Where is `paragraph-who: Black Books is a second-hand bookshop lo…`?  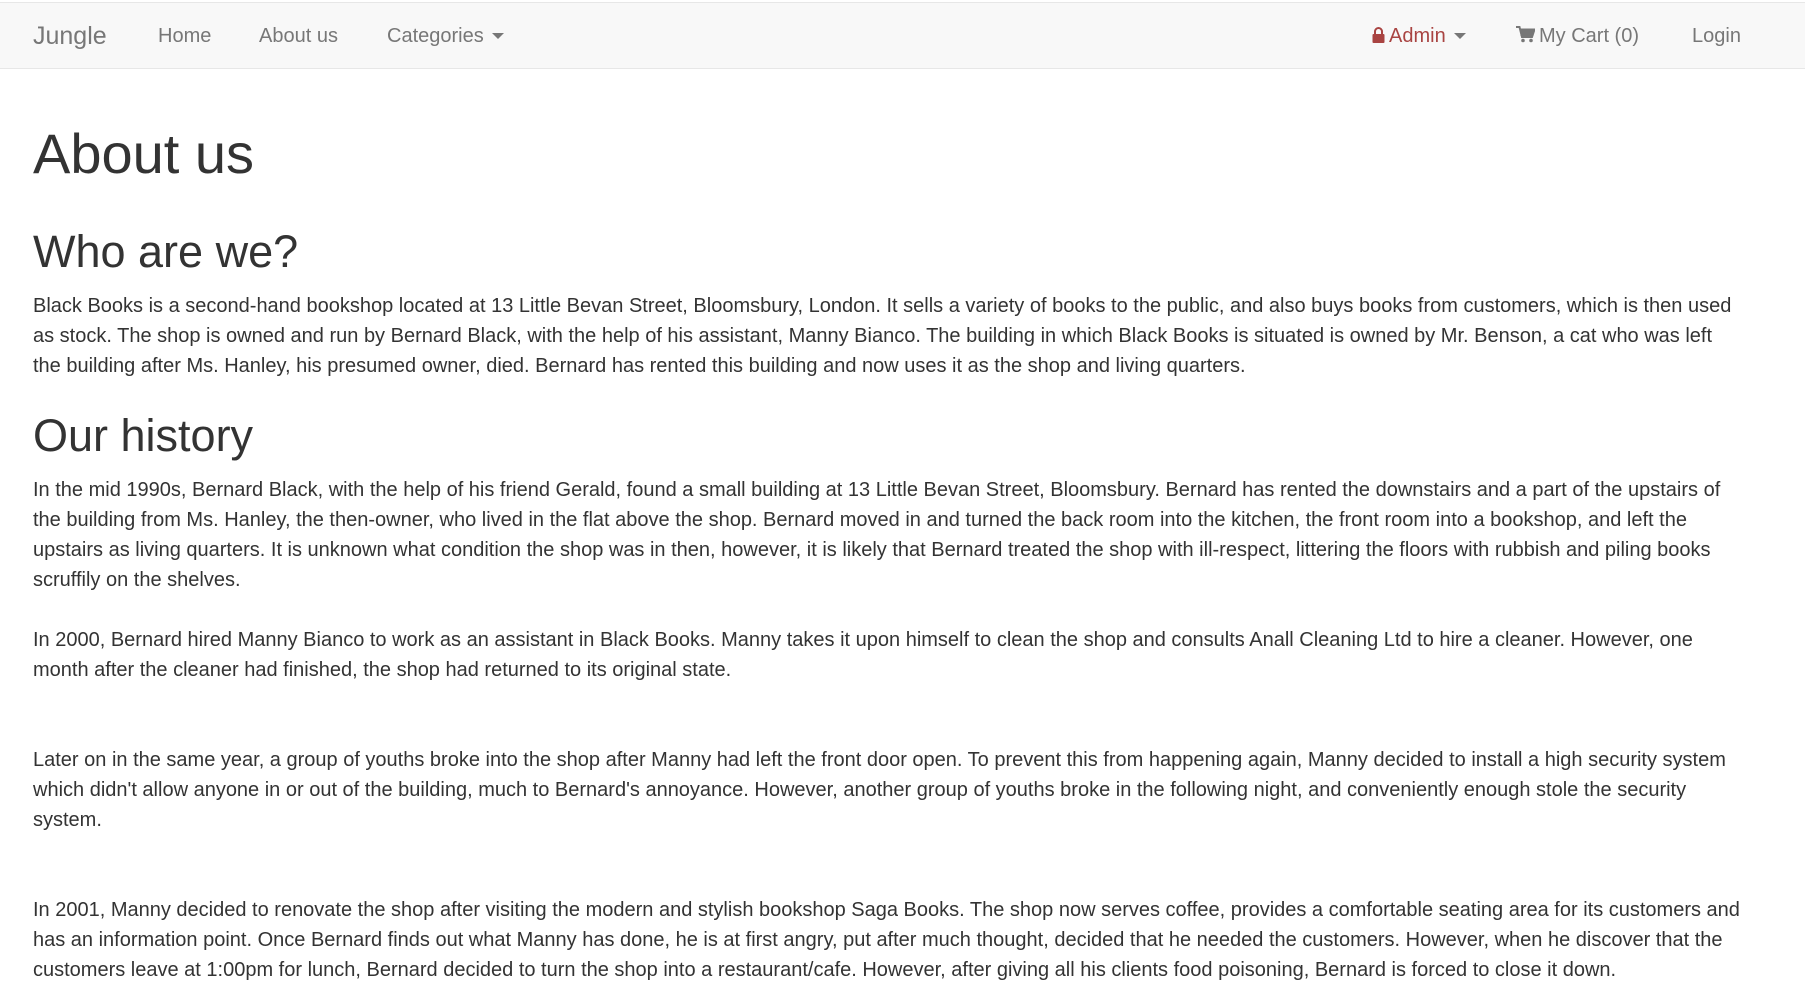
paragraph-who: Black Books is a second-hand bookshop lo… is located at coordinates (882, 336).